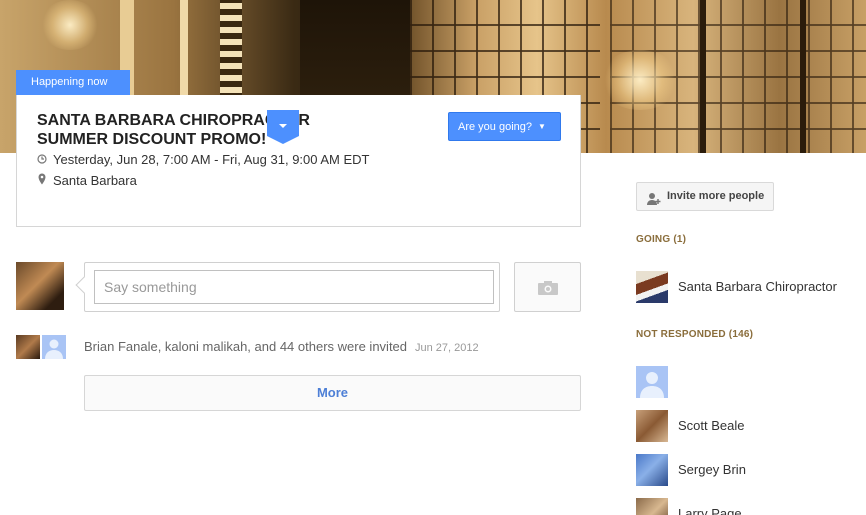 The height and width of the screenshot is (515, 866). Describe the element at coordinates (542, 126) in the screenshot. I see `dropdown-caret-icon: ▼` at that location.